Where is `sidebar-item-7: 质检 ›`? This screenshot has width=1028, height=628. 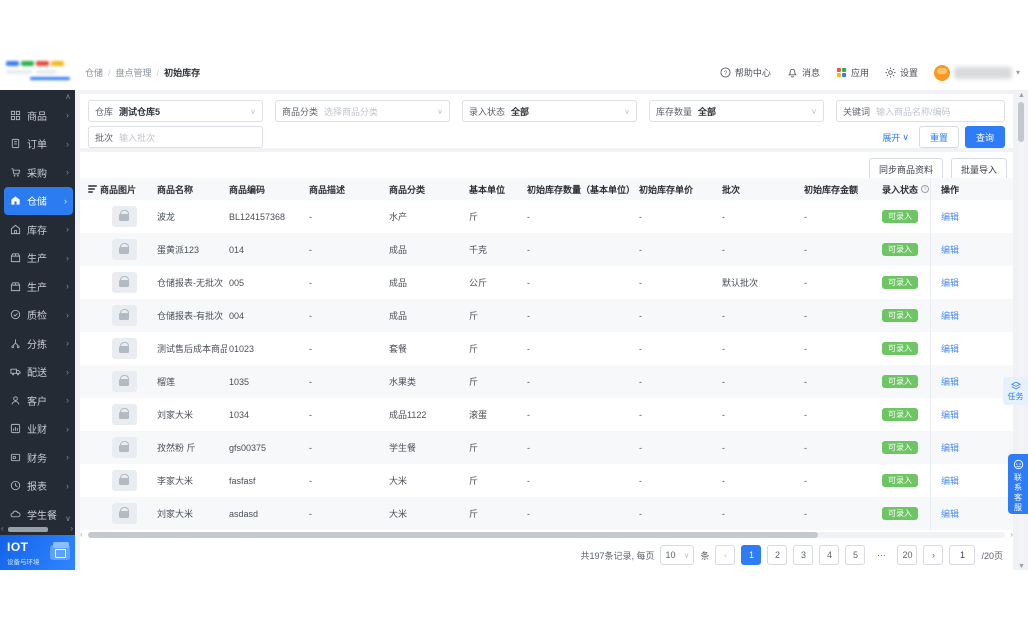
sidebar-item-7: 质检 › is located at coordinates (37, 315).